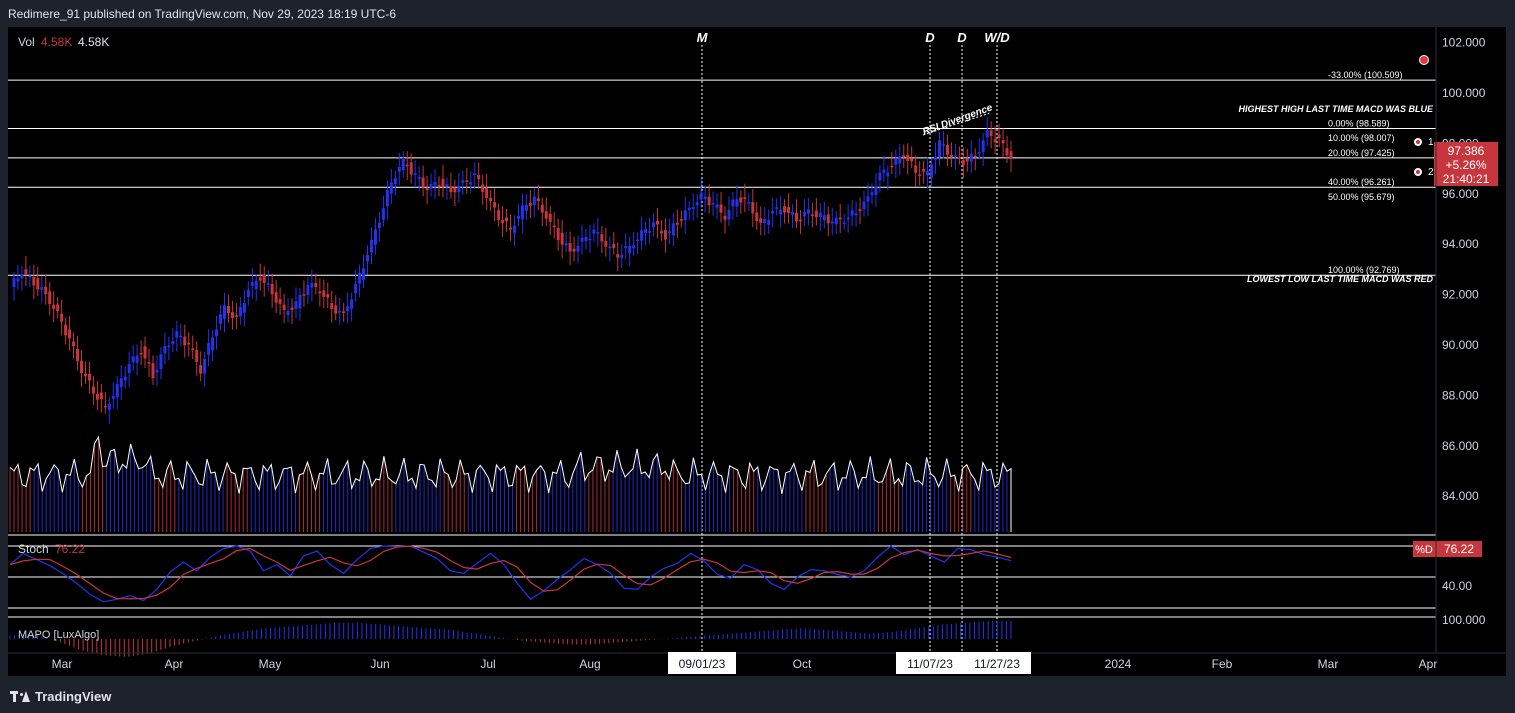 The image size is (1515, 713). Describe the element at coordinates (1460, 345) in the screenshot. I see `price-axis-tick: 90.000` at that location.